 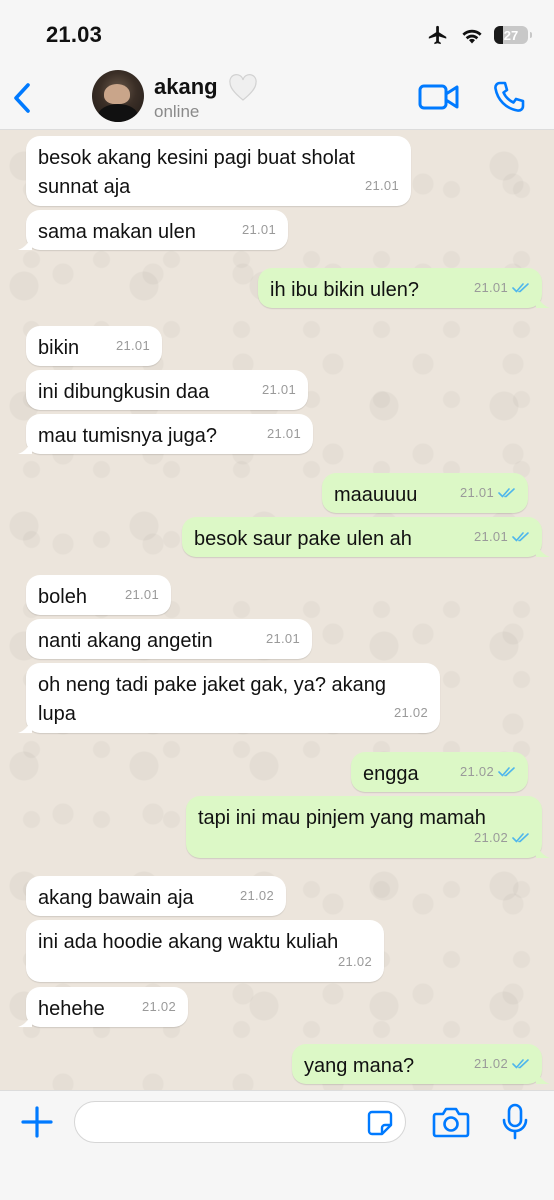 What do you see at coordinates (277, 98) in the screenshot?
I see `chat-header: akang online` at bounding box center [277, 98].